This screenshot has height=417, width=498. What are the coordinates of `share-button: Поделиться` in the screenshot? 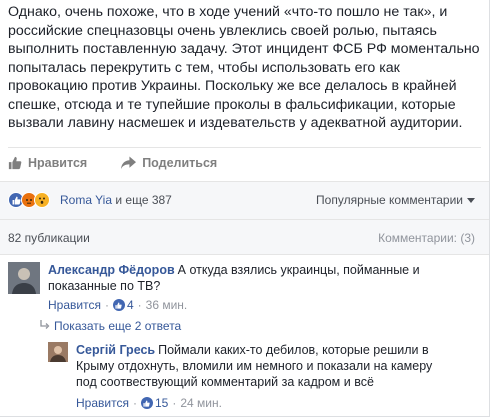 It's located at (169, 163).